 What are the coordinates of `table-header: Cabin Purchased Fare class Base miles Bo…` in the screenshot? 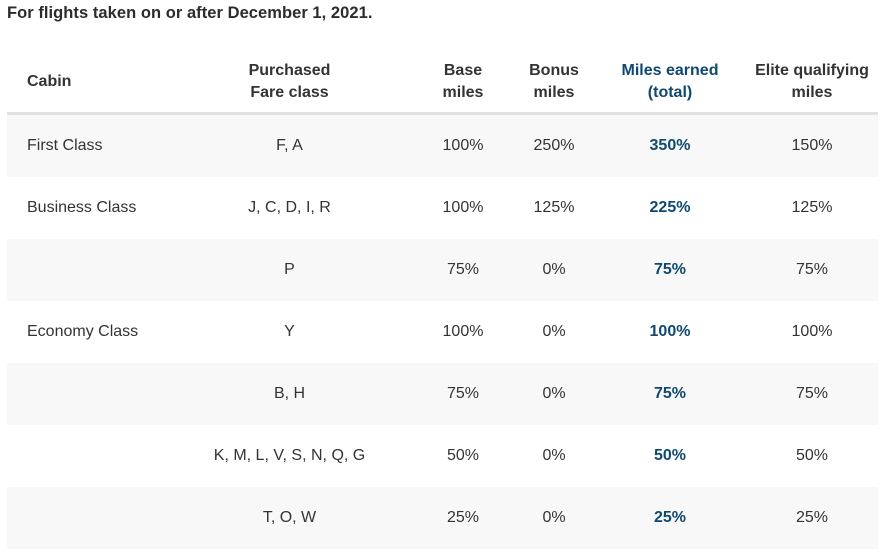 It's located at (442, 83).